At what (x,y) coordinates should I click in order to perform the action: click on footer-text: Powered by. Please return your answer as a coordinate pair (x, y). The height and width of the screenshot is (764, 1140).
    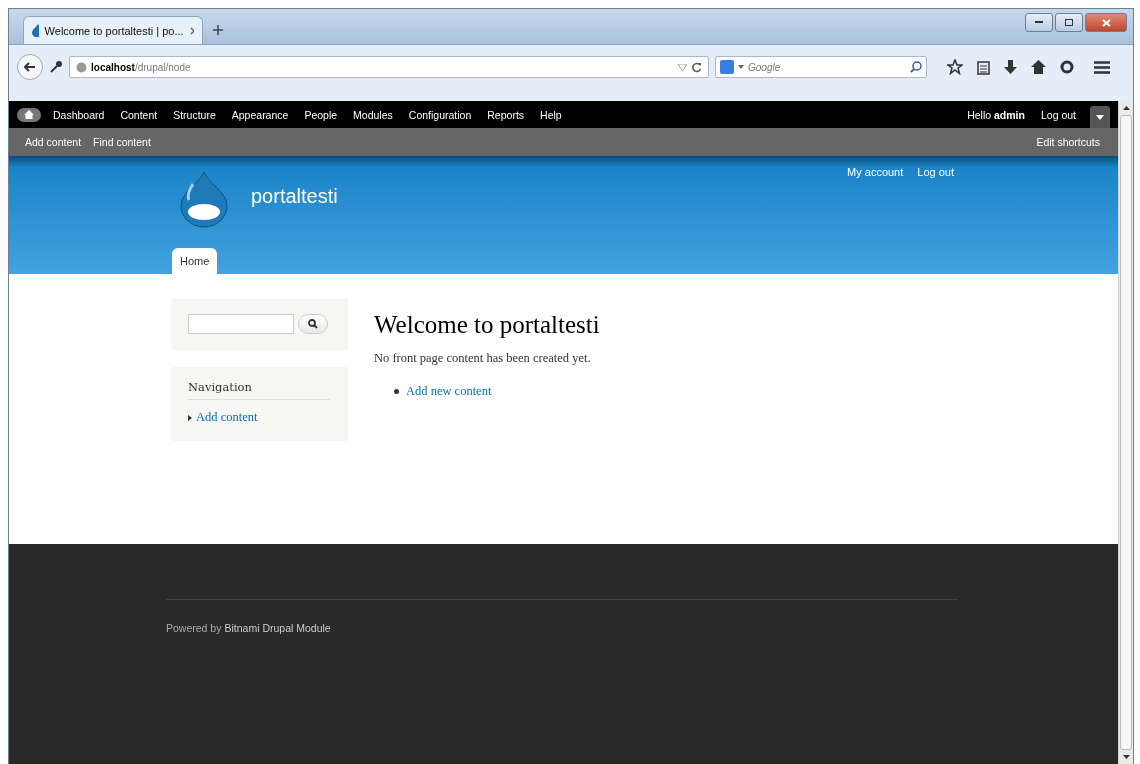
    Looking at the image, I should click on (194, 628).